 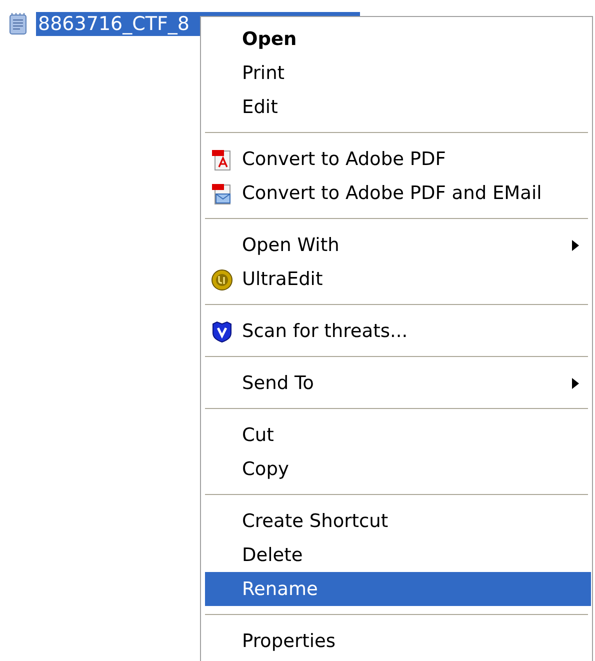 What do you see at coordinates (18, 24) in the screenshot?
I see `text-document-icon` at bounding box center [18, 24].